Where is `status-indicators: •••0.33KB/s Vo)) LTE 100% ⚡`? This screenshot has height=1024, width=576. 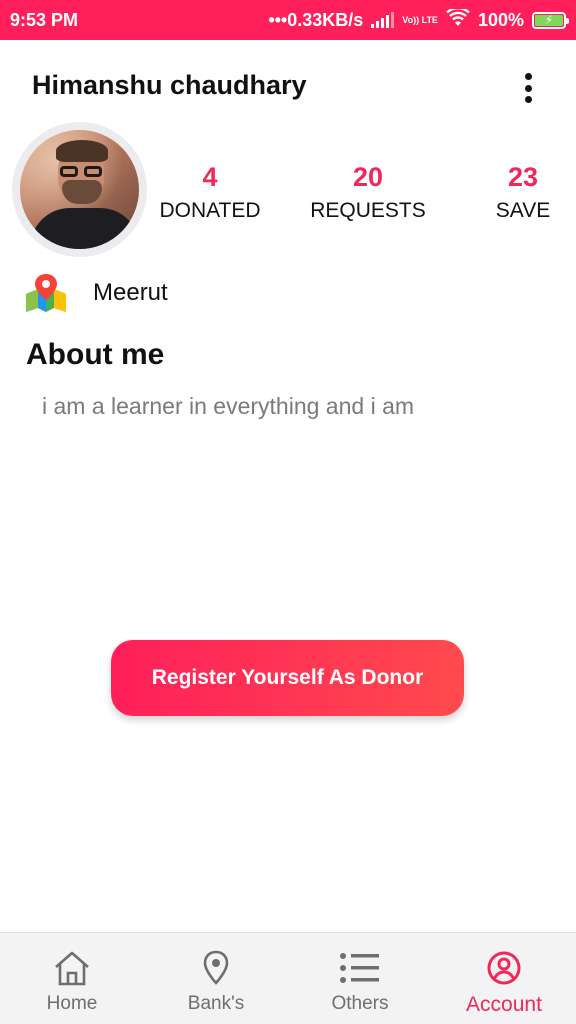
status-indicators: •••0.33KB/s Vo)) LTE 100% ⚡ is located at coordinates (418, 19).